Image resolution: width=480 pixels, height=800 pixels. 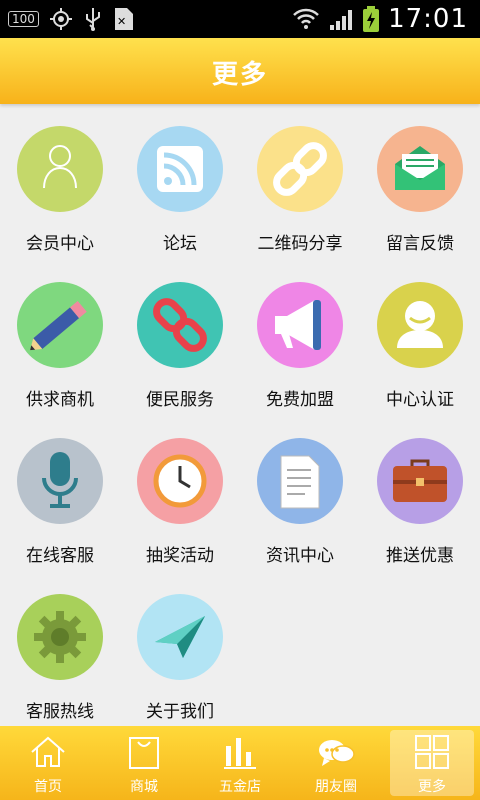 I want to click on grid-item-label: 留言反馈, so click(x=420, y=244).